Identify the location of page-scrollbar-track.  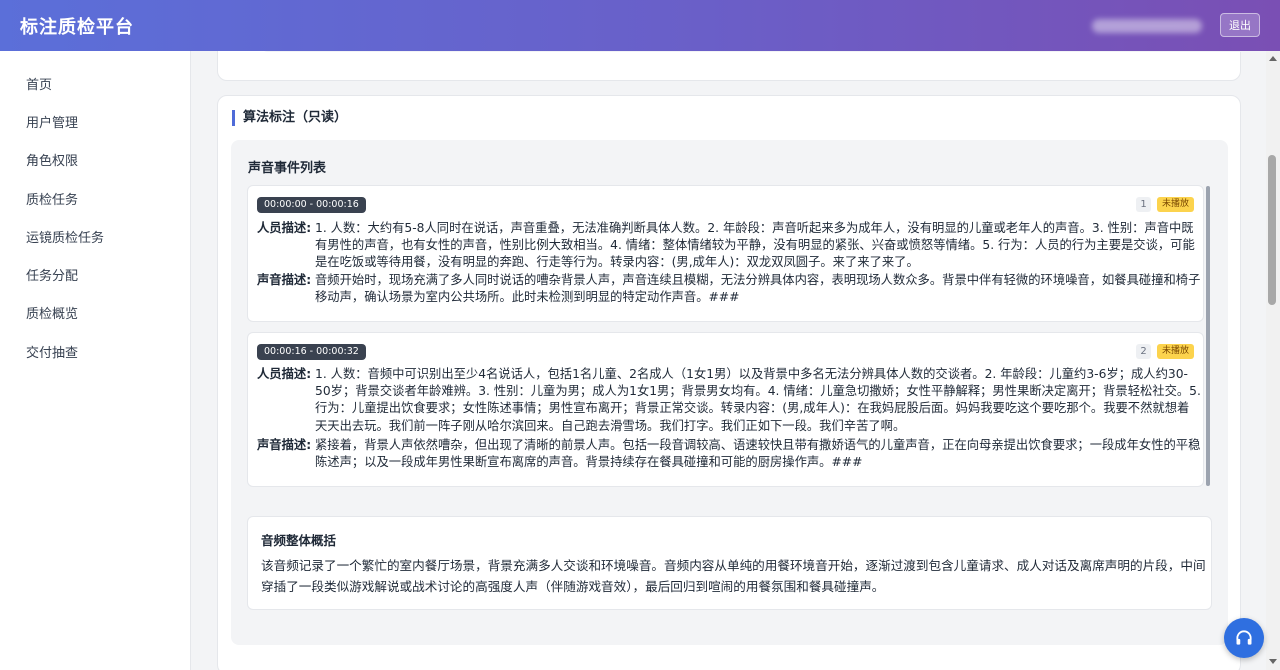
(1273, 360).